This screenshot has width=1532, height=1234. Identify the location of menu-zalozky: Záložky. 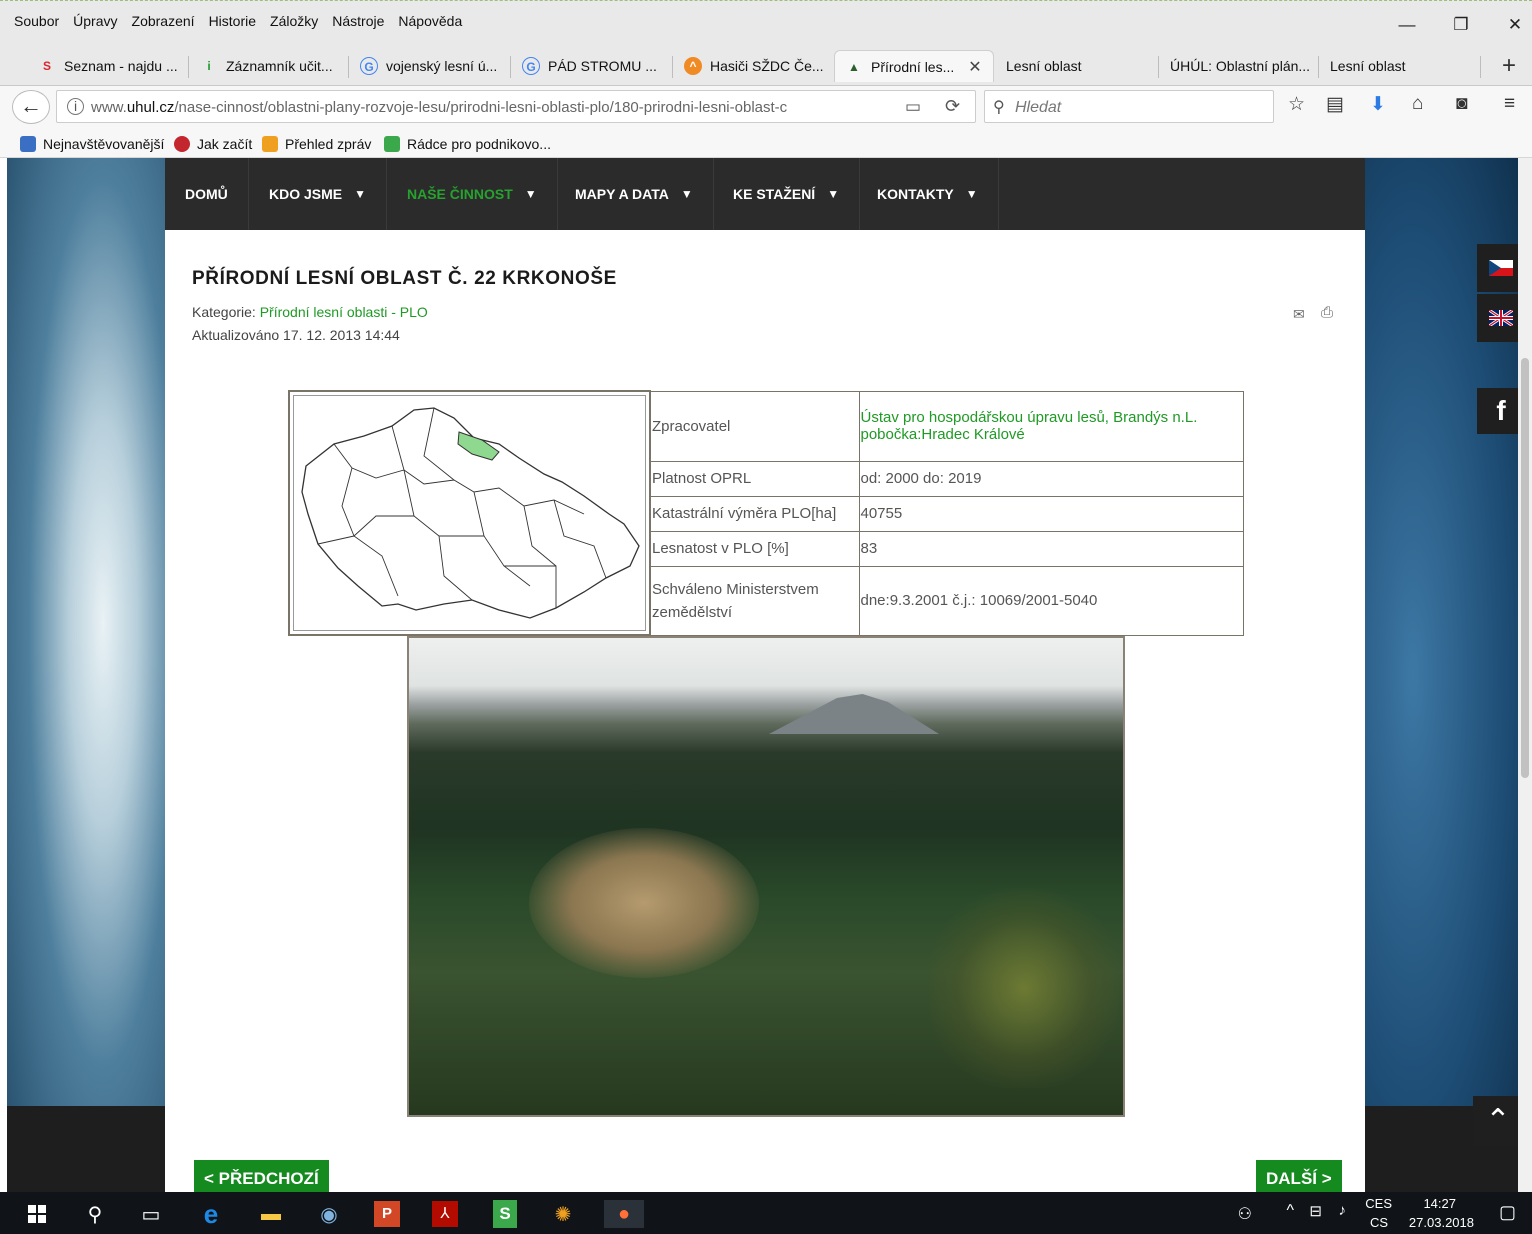
(294, 21).